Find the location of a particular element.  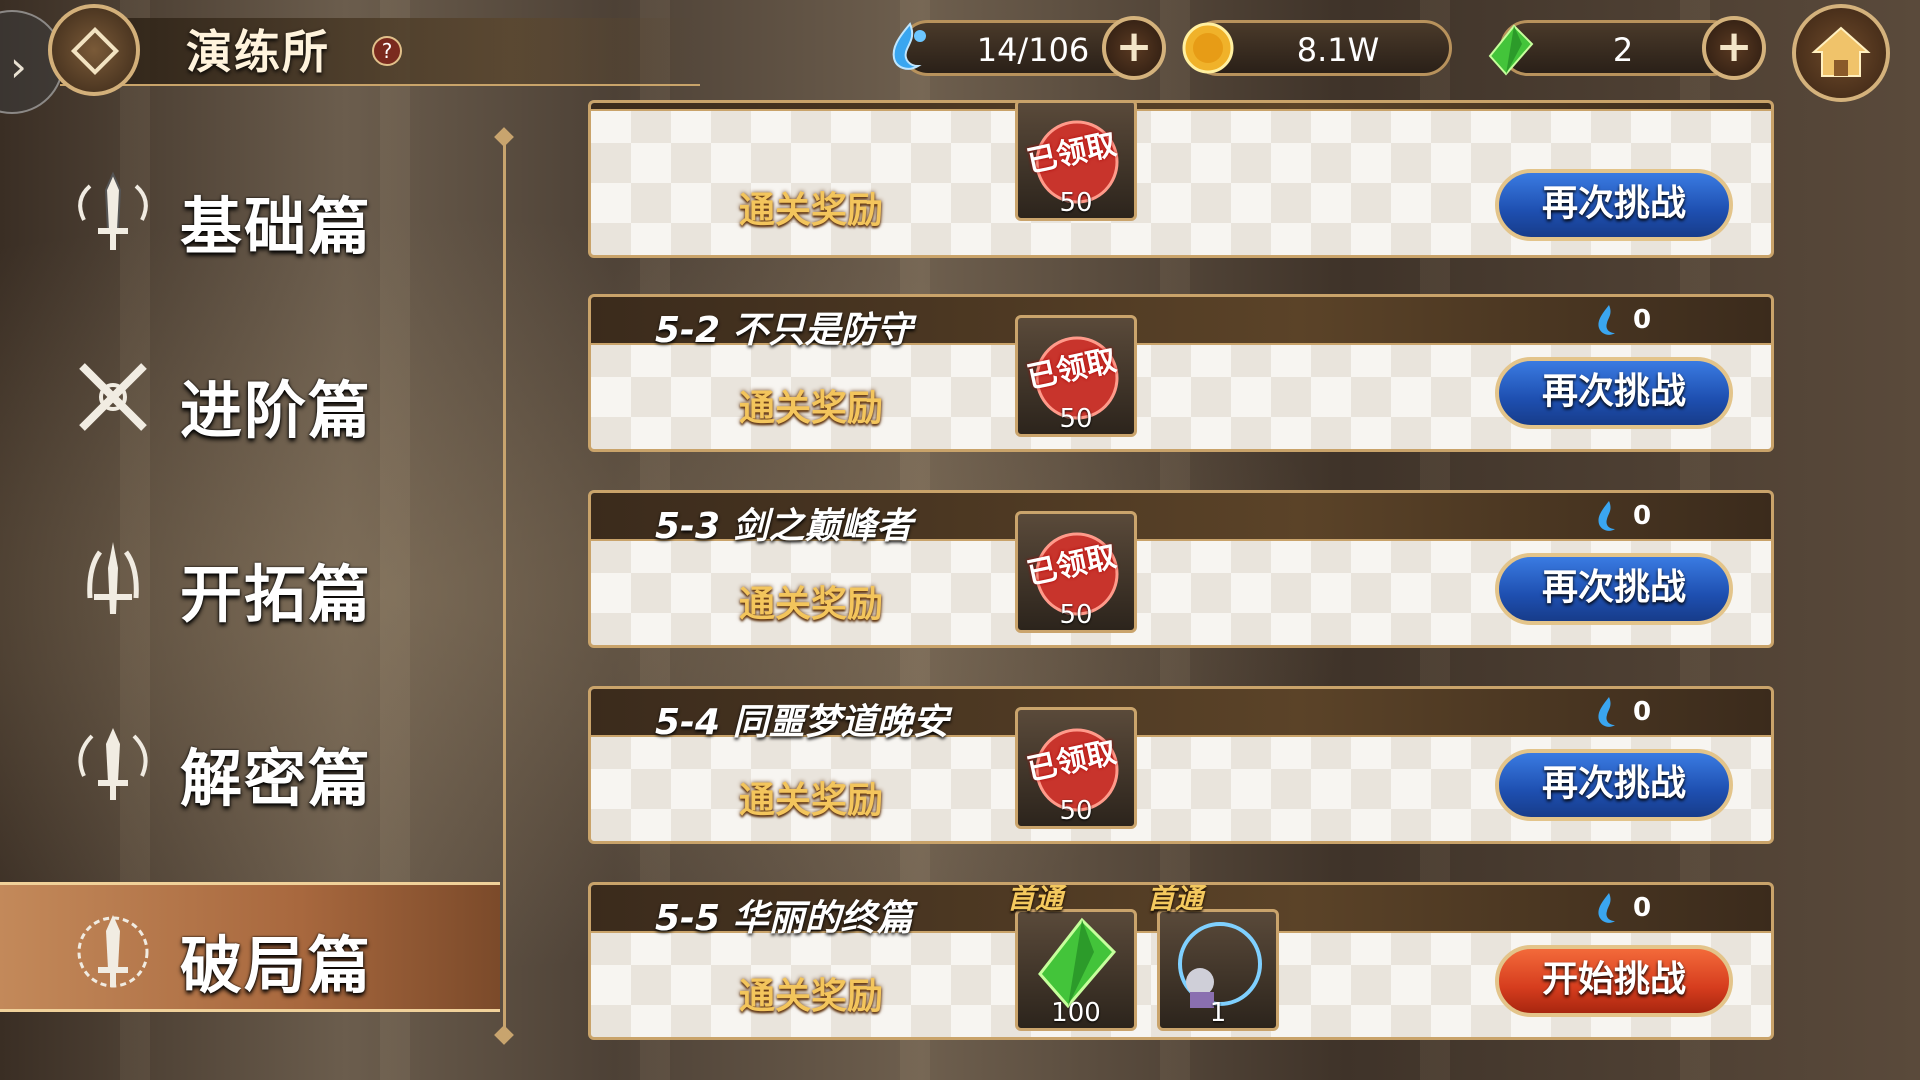

sword-emblem-icon is located at coordinates (113, 764).